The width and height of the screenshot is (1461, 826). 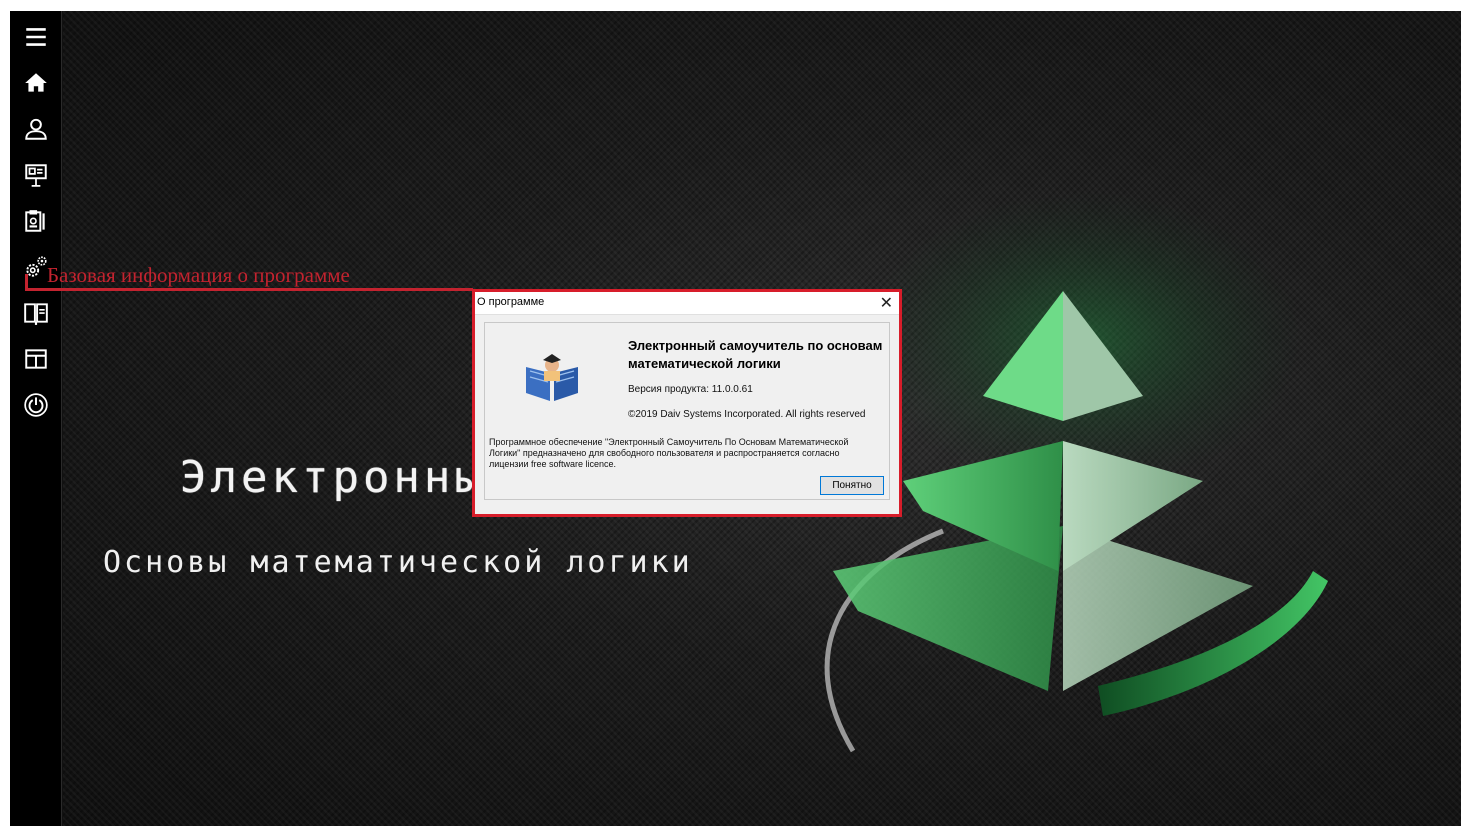 I want to click on sidebar-item-book, so click(x=36, y=313).